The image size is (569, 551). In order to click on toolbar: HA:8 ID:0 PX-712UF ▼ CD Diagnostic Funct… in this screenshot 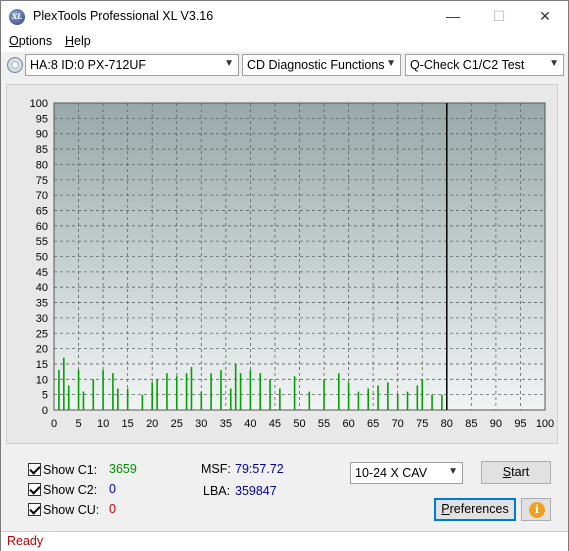, I will do `click(284, 66)`.